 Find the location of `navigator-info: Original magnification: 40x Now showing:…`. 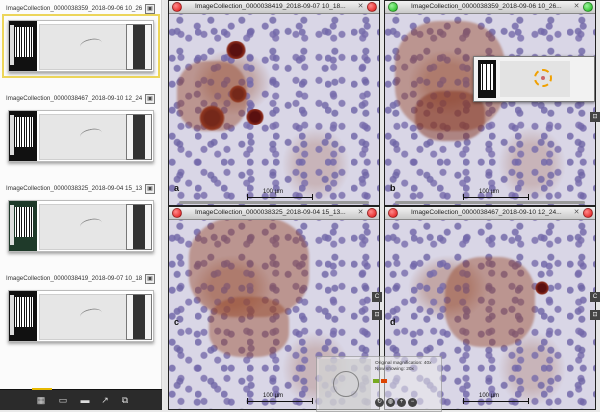

navigator-info: Original magnification: 40x Now showing:… is located at coordinates (407, 367).